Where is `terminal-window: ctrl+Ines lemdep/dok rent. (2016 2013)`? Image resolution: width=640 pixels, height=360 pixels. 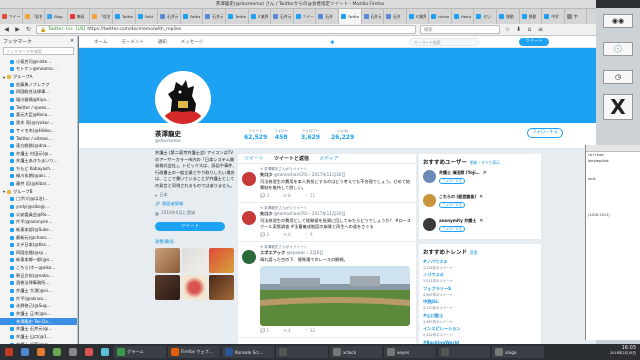 terminal-window: ctrl+Ines lemdep/dok rent. (2016 2013) is located at coordinates (612, 242).